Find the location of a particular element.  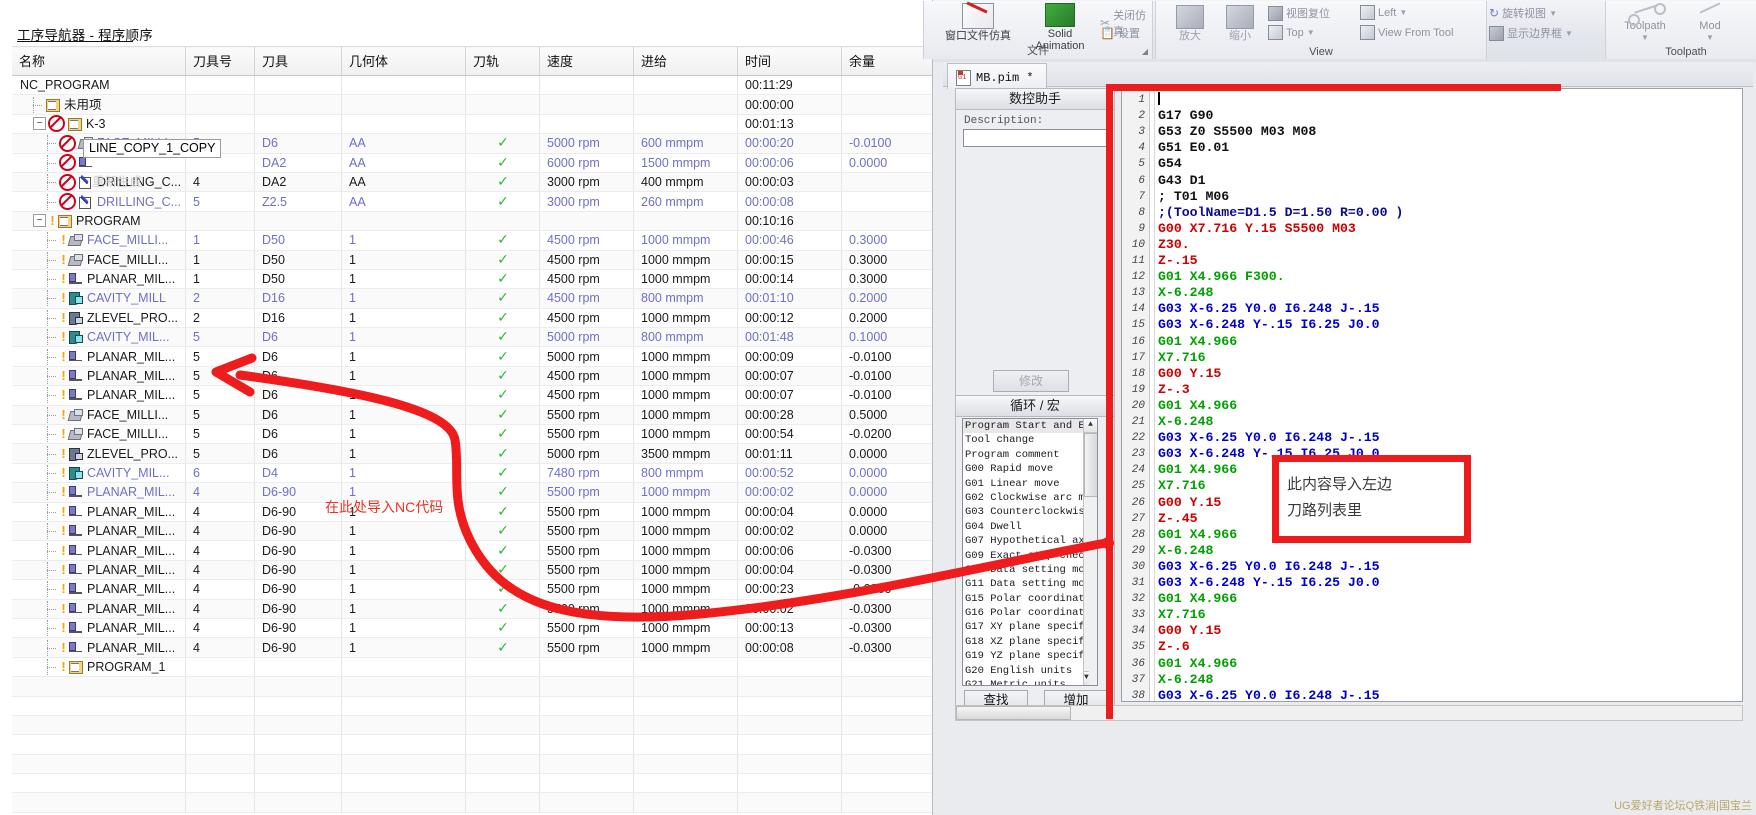

cycle-list-scrollbar: ▲ ▼ is located at coordinates (1090, 552).